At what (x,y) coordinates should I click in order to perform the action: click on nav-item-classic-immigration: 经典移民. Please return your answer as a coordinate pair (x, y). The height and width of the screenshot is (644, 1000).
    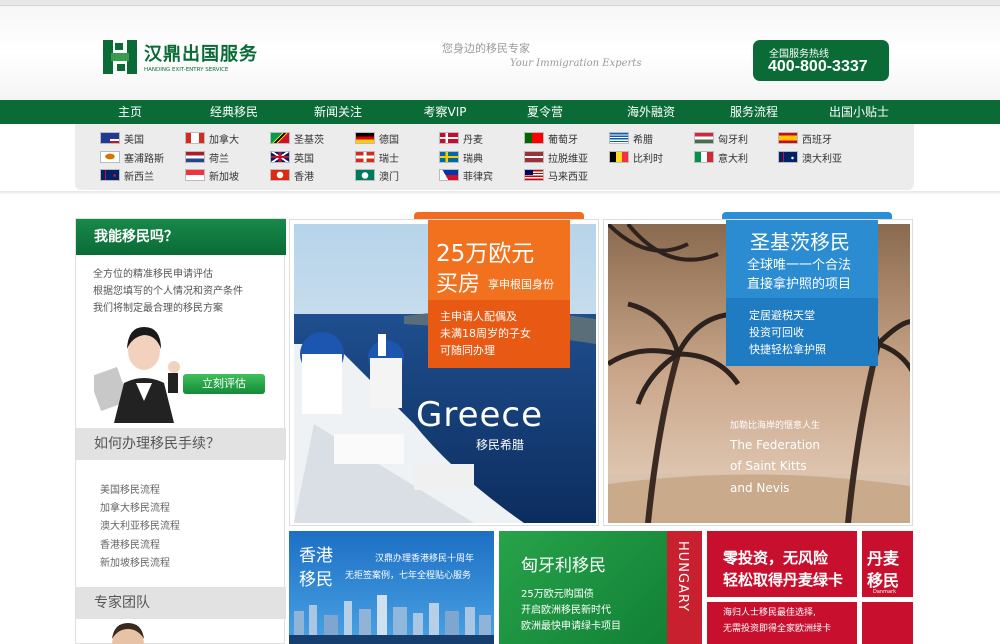
    Looking at the image, I should click on (234, 112).